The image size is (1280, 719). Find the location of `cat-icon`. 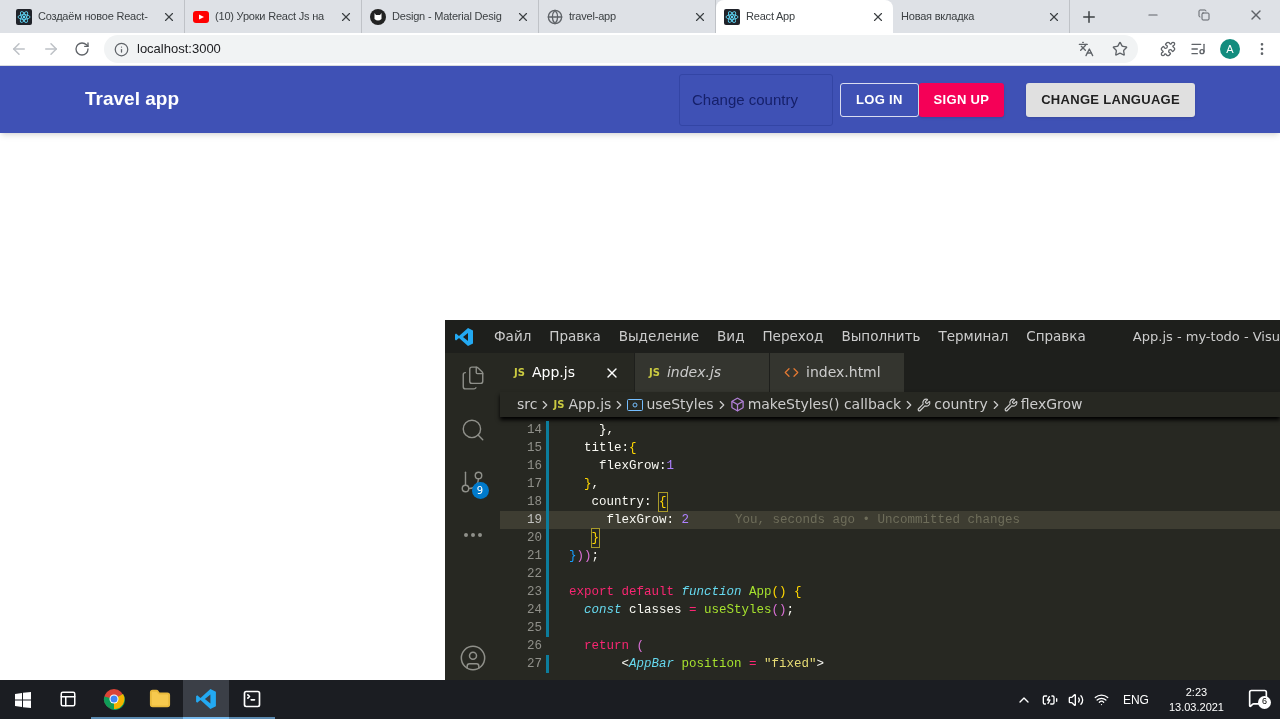

cat-icon is located at coordinates (378, 16).